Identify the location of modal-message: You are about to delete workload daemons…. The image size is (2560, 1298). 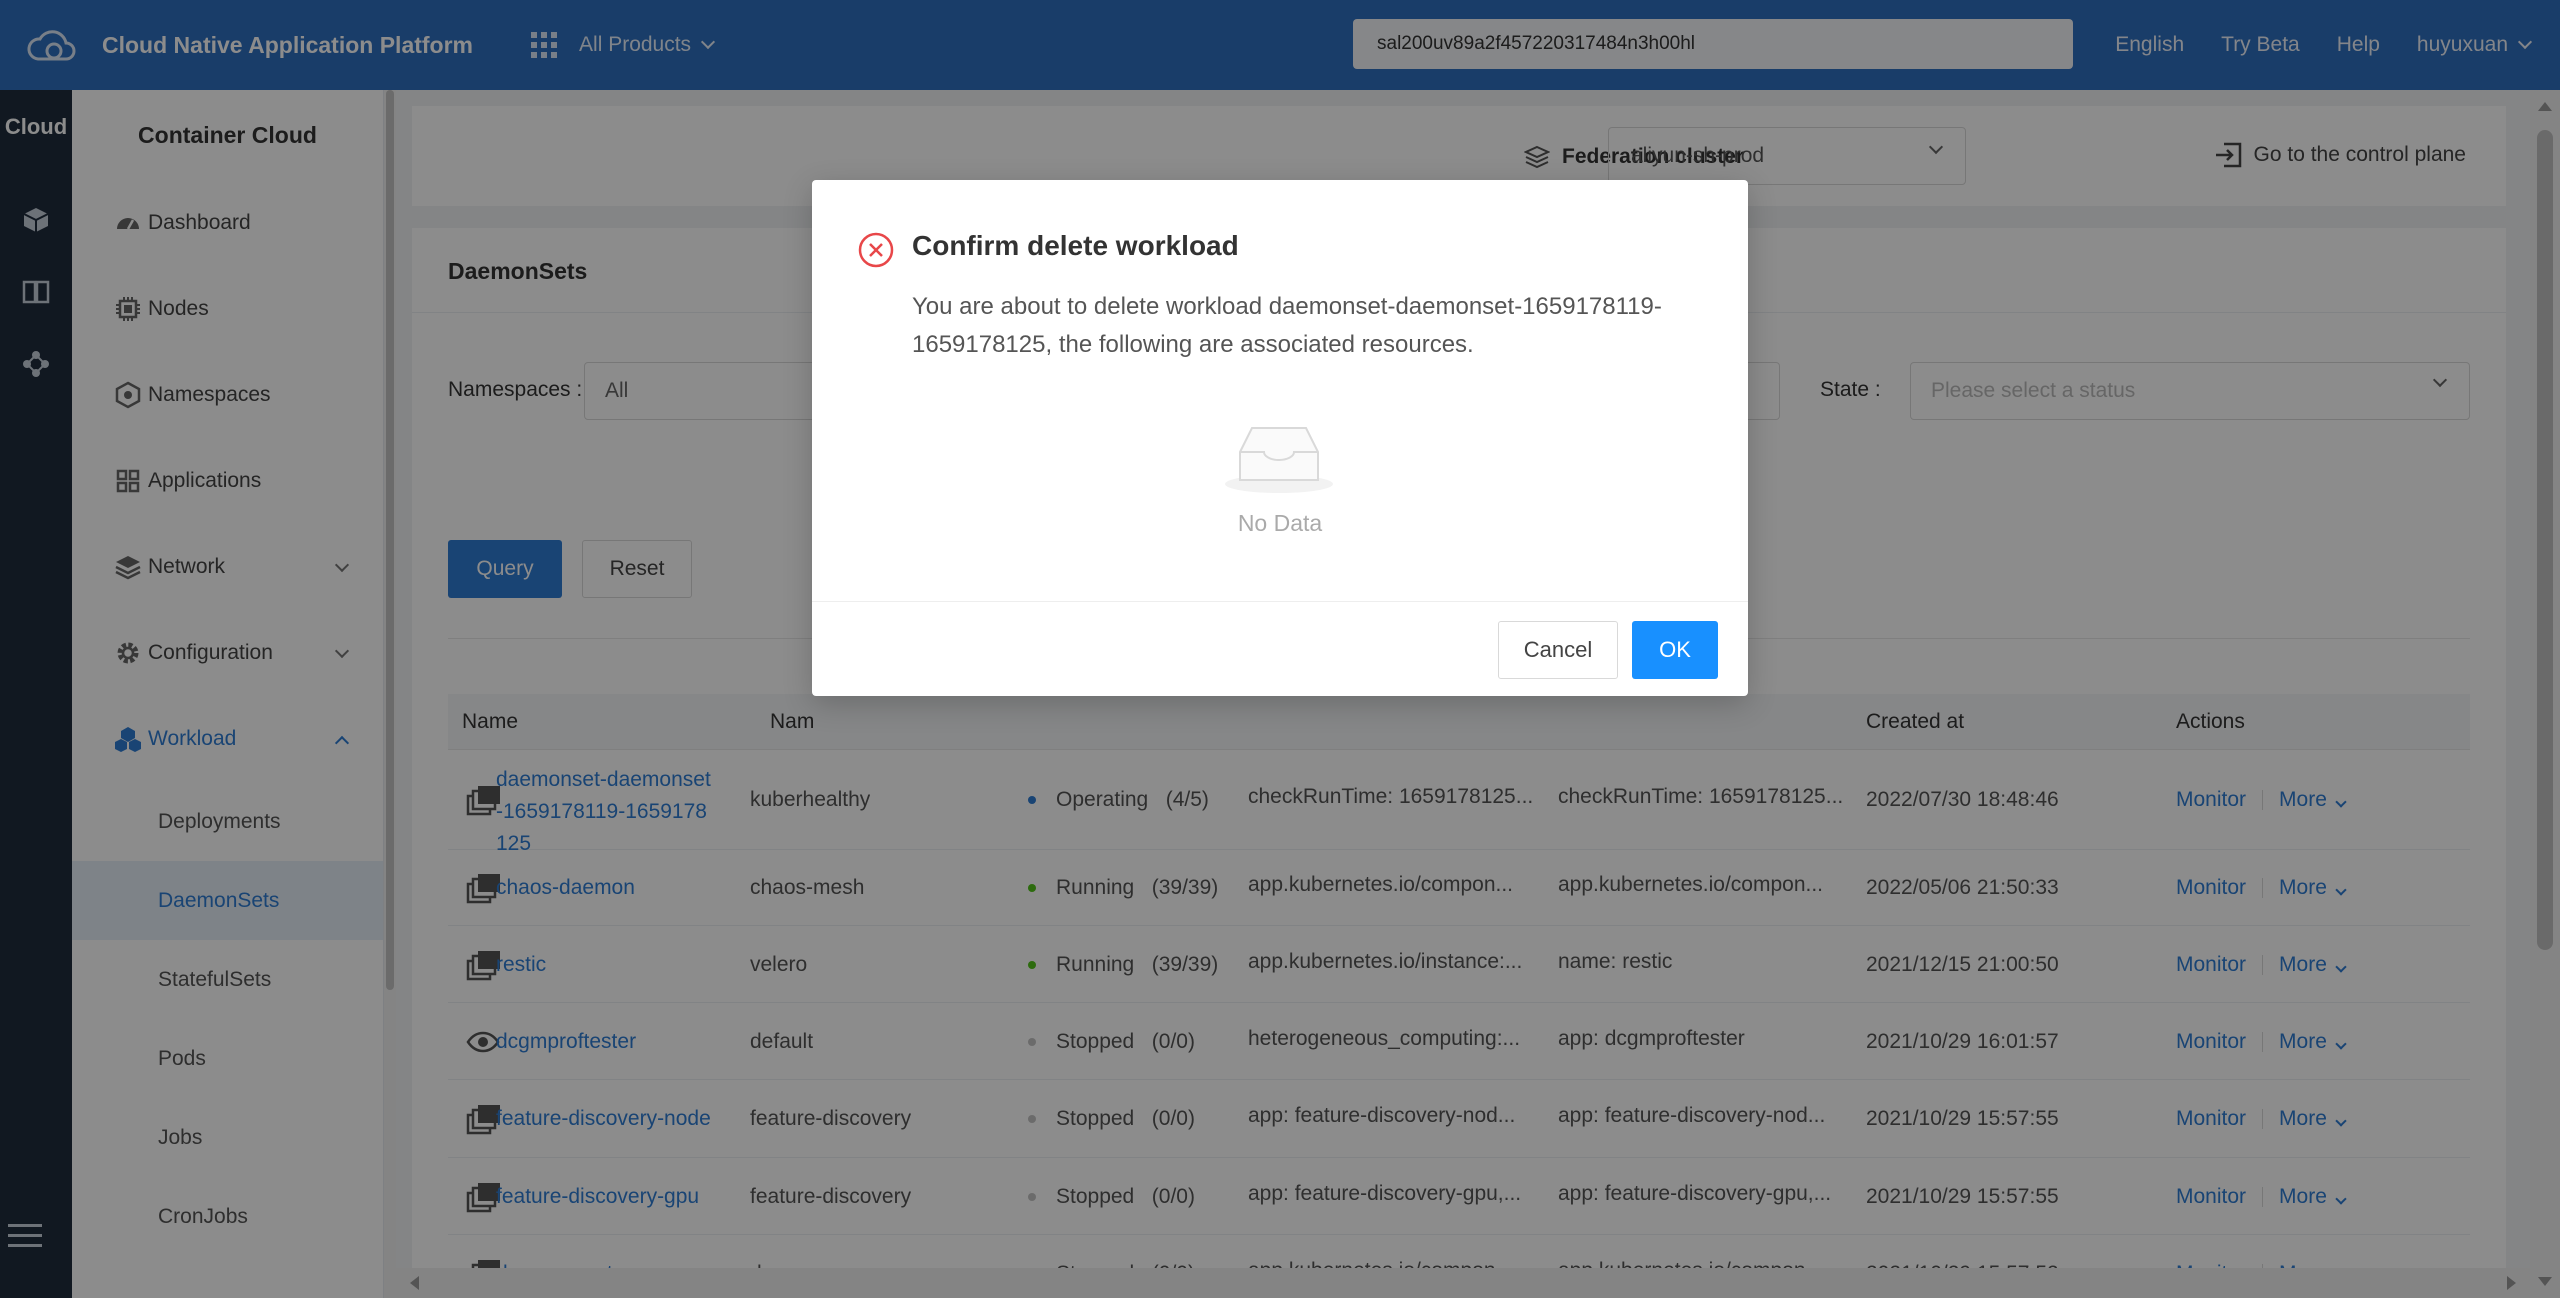
(1287, 325).